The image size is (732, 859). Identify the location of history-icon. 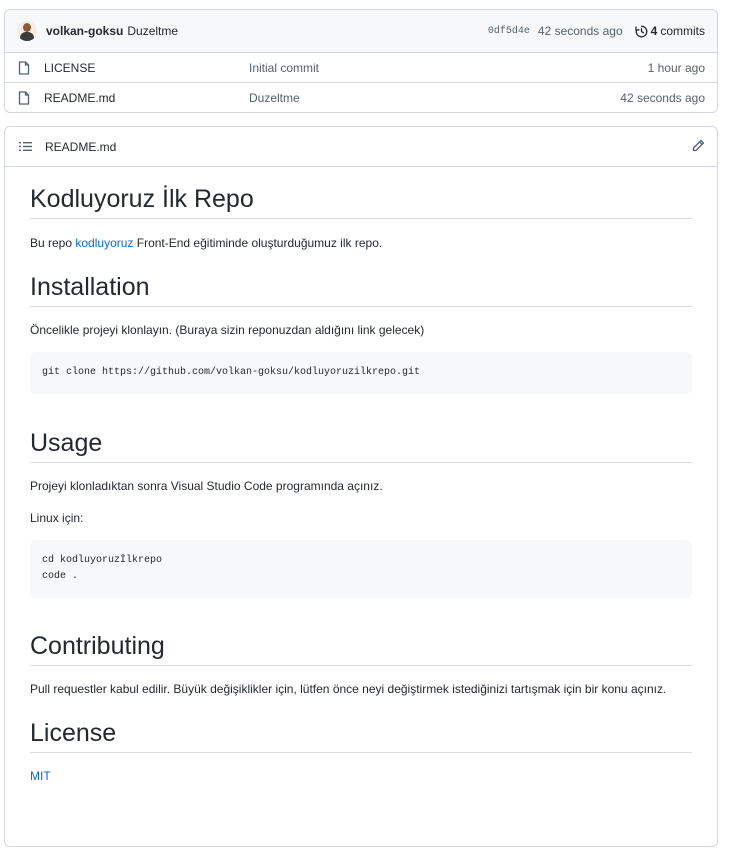
(641, 31).